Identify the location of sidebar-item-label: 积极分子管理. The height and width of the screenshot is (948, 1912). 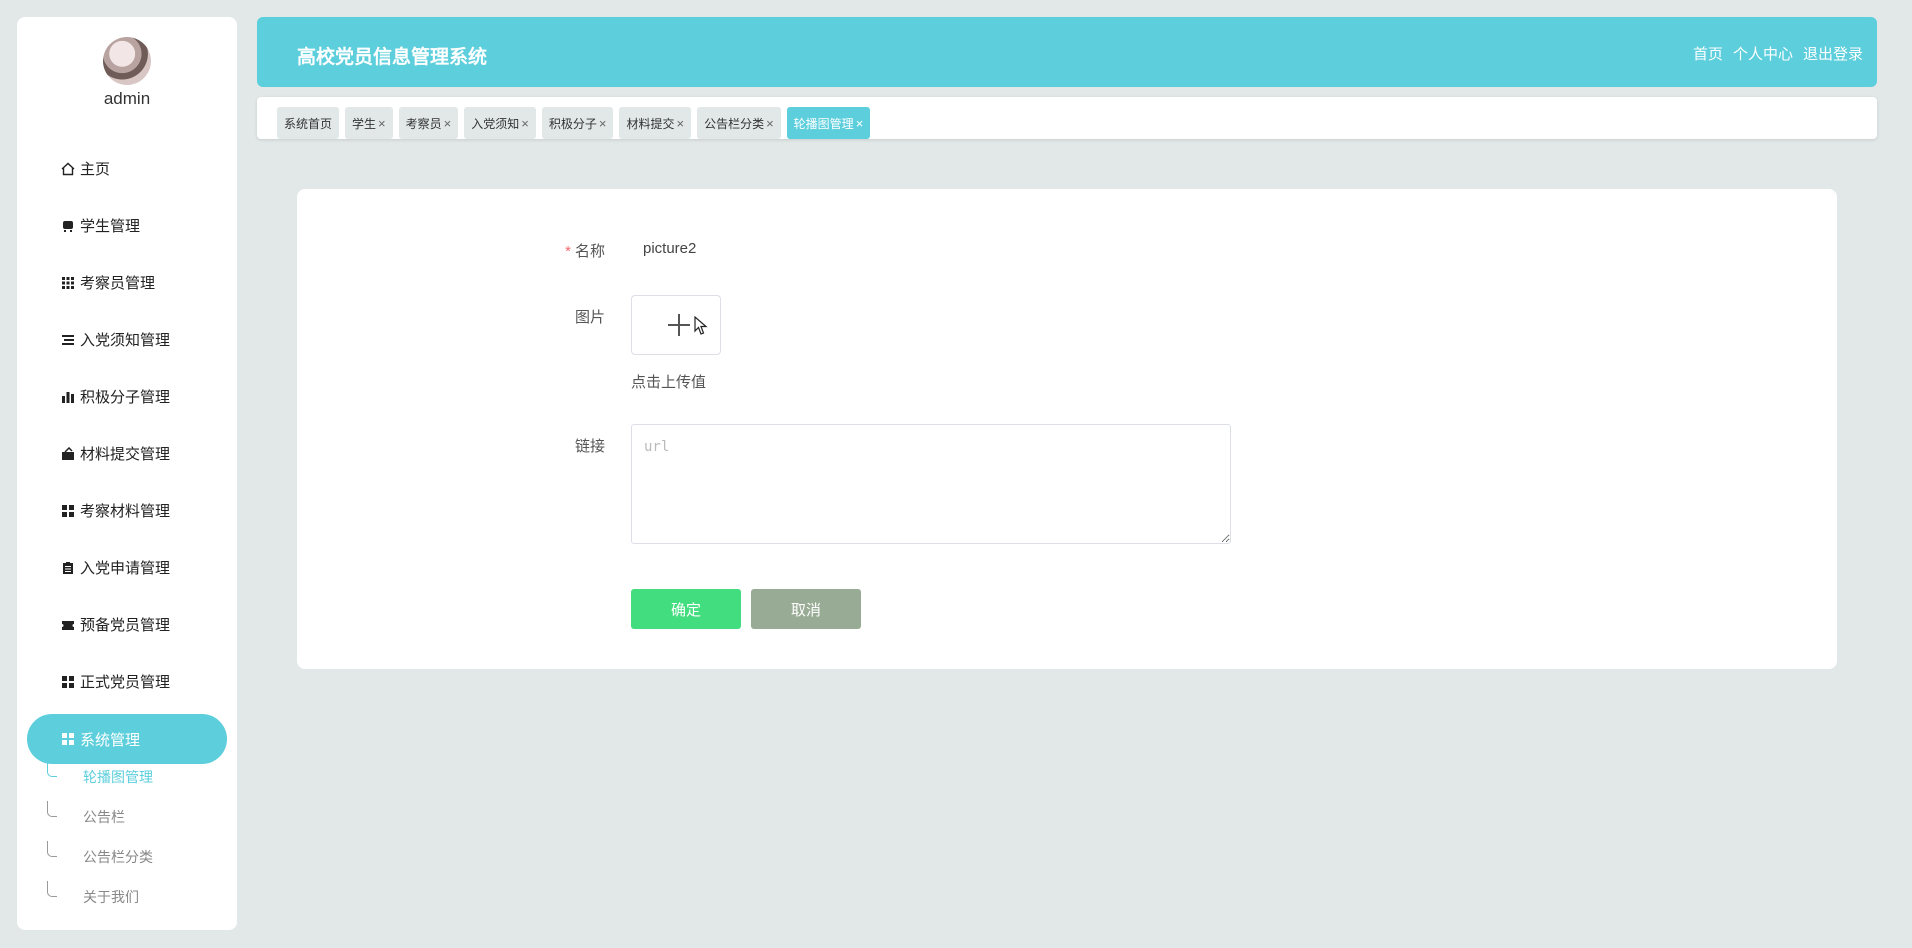
(125, 397).